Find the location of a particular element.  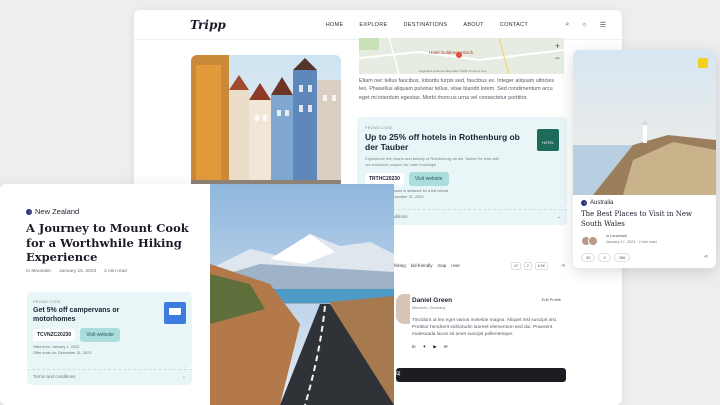

coast-photo is located at coordinates (644, 122).